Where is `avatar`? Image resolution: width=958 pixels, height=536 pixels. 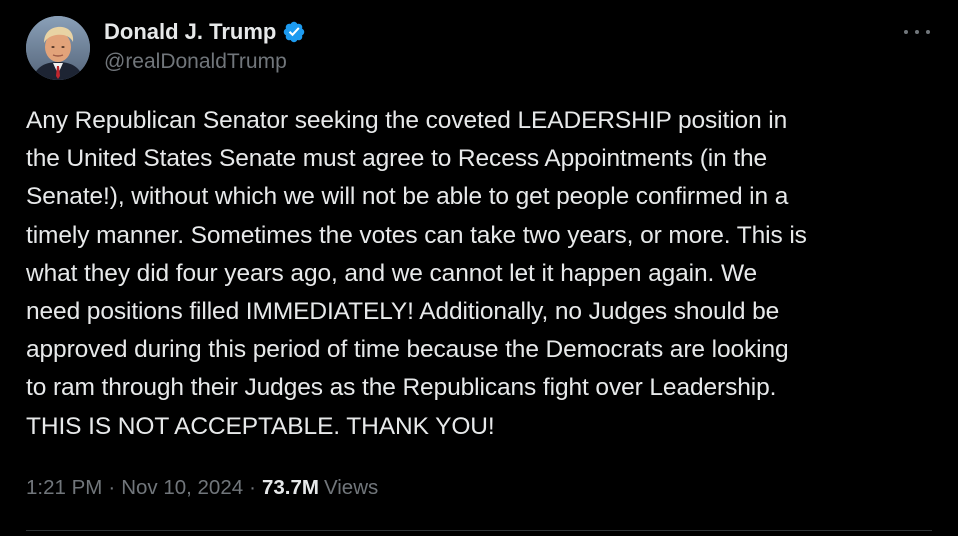
avatar is located at coordinates (58, 48).